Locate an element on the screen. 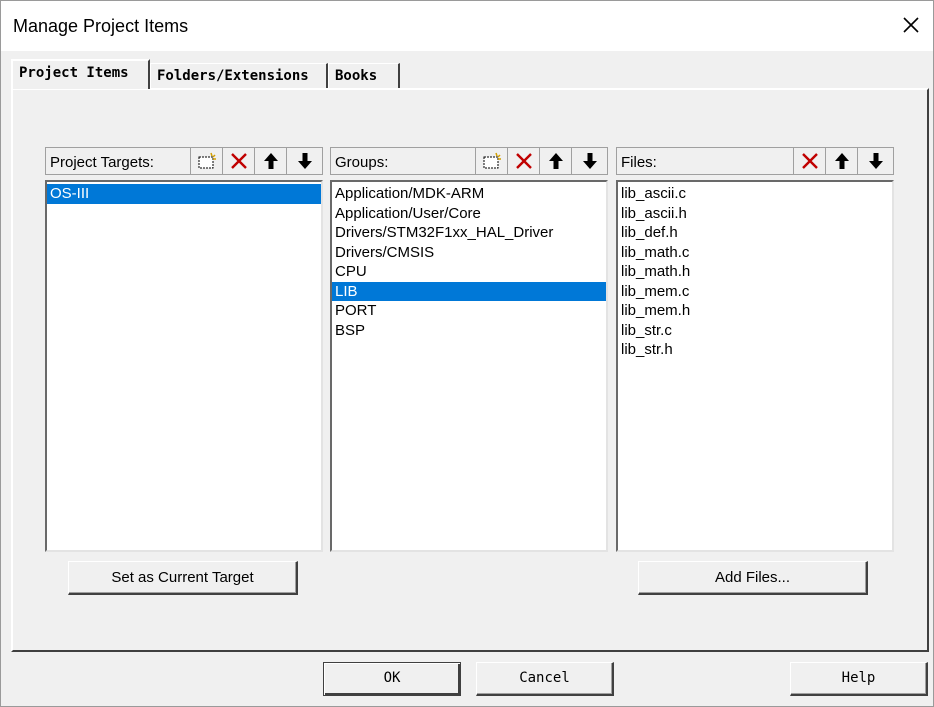 The image size is (934, 707). file-list-item: lib_ascii.c is located at coordinates (755, 194).